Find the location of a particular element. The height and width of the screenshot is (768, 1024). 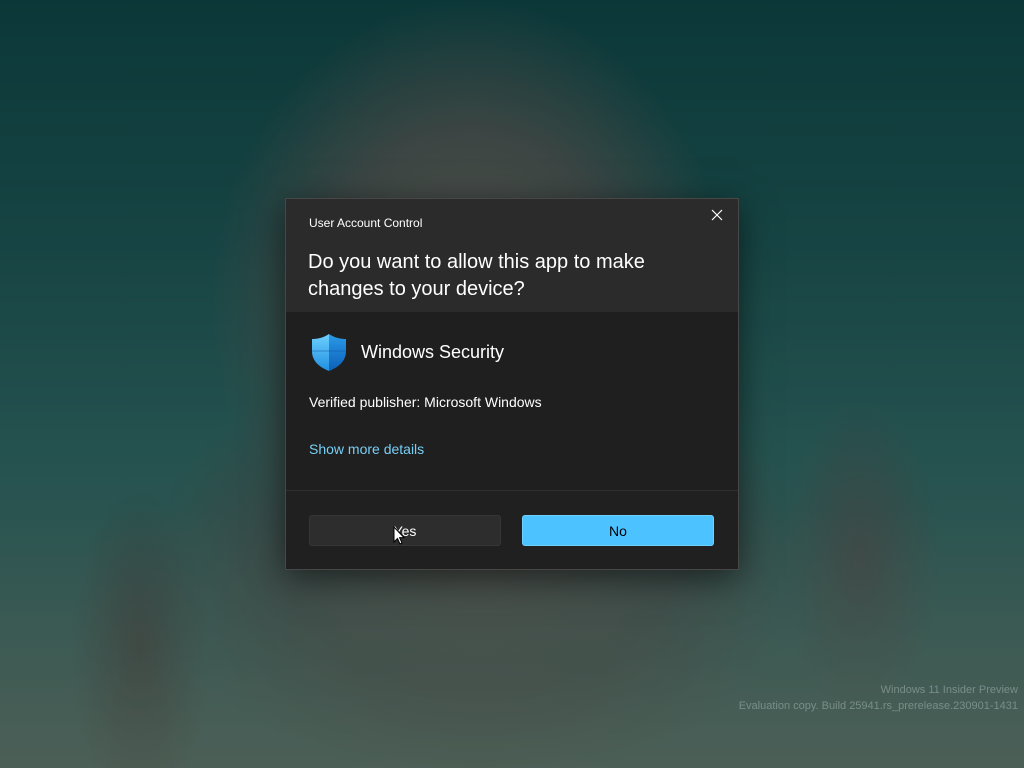

uac-footer: Yes No is located at coordinates (512, 529).